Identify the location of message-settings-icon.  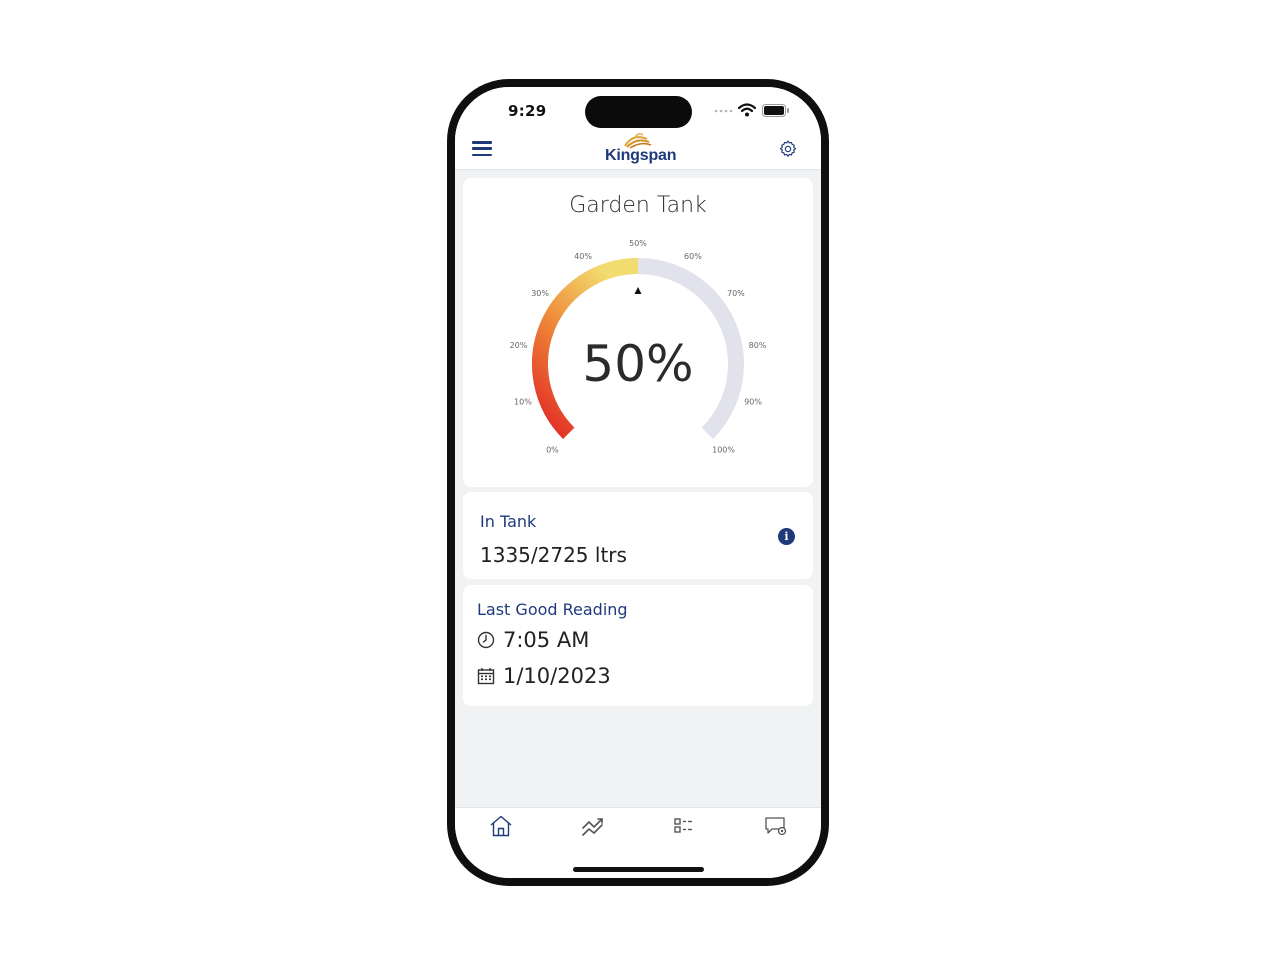
(776, 826).